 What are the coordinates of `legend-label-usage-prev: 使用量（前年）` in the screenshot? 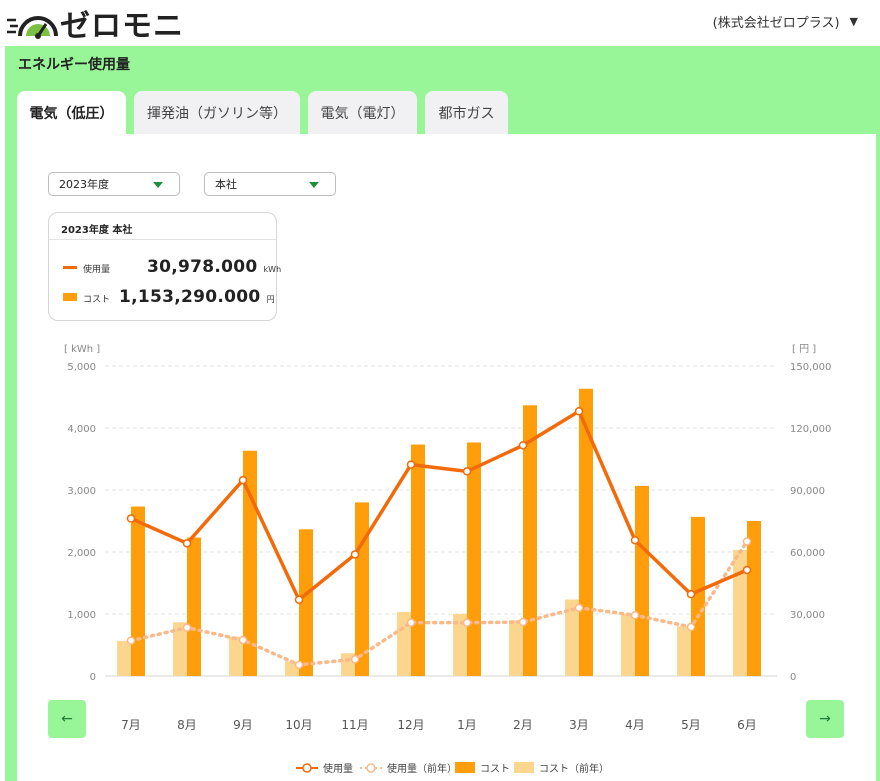 It's located at (422, 768).